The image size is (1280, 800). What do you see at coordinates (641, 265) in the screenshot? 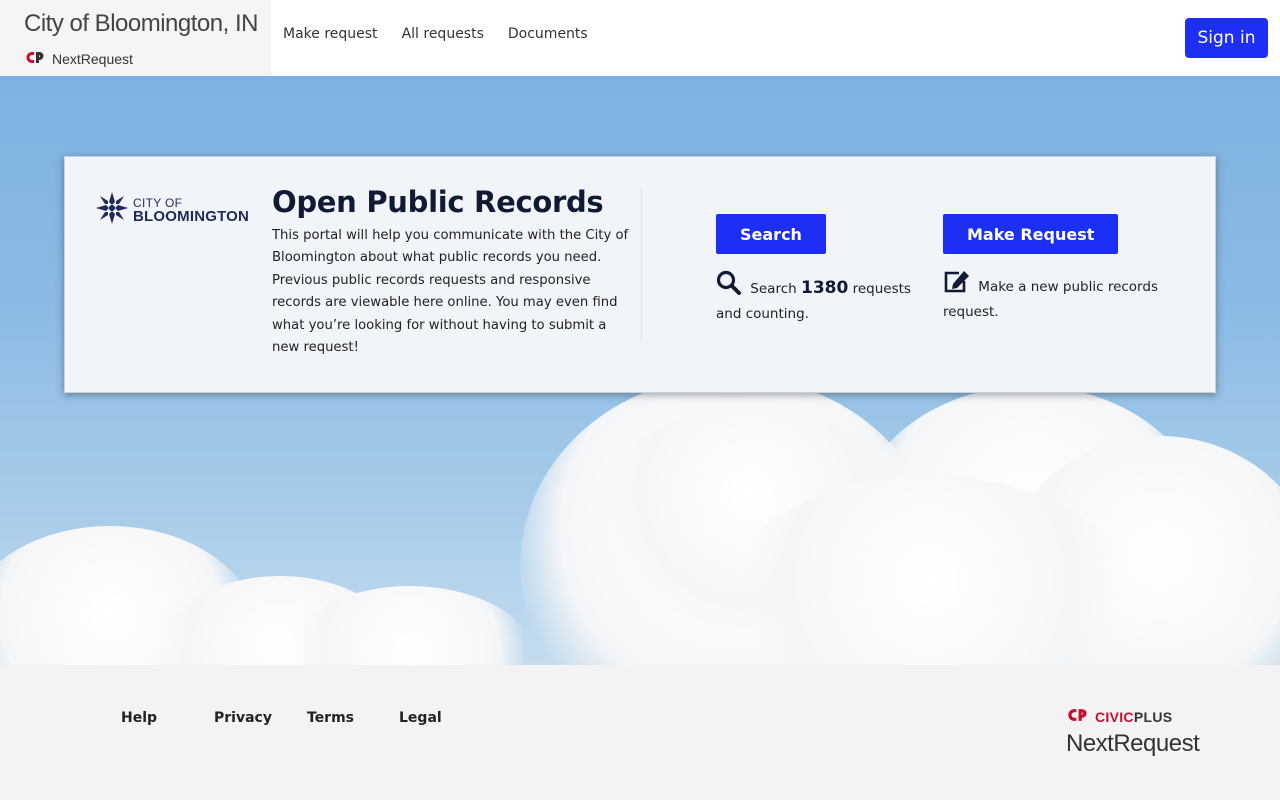
I see `divider` at bounding box center [641, 265].